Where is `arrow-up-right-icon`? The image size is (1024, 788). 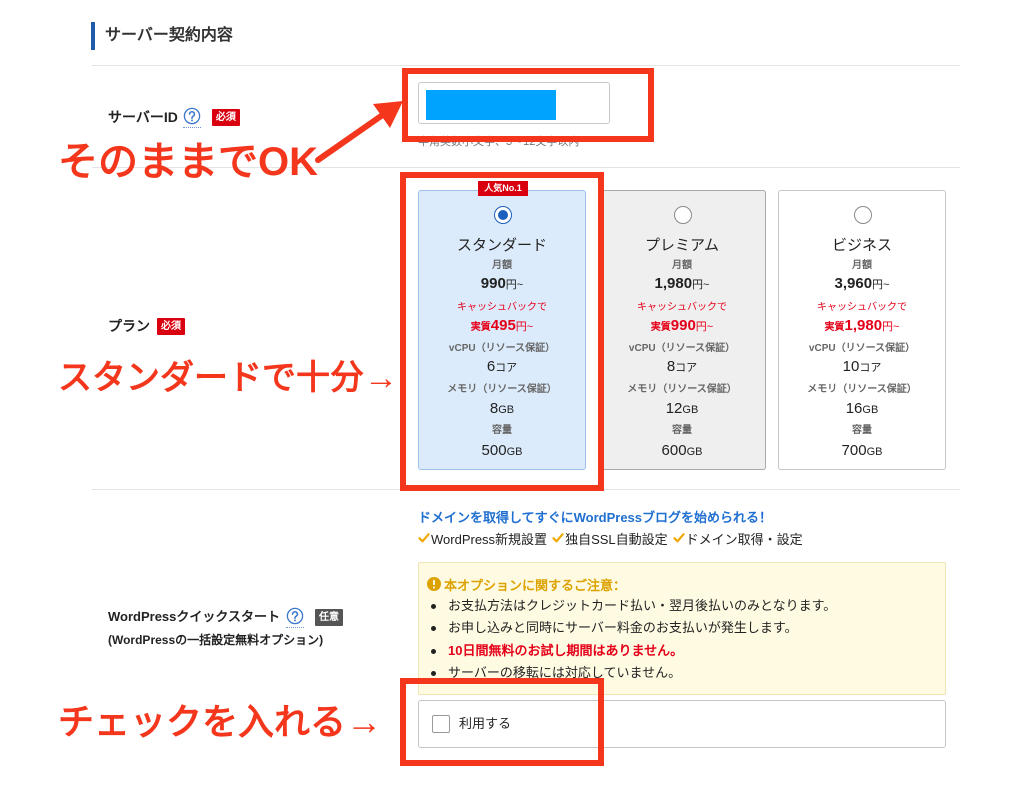
arrow-up-right-icon is located at coordinates (359, 132).